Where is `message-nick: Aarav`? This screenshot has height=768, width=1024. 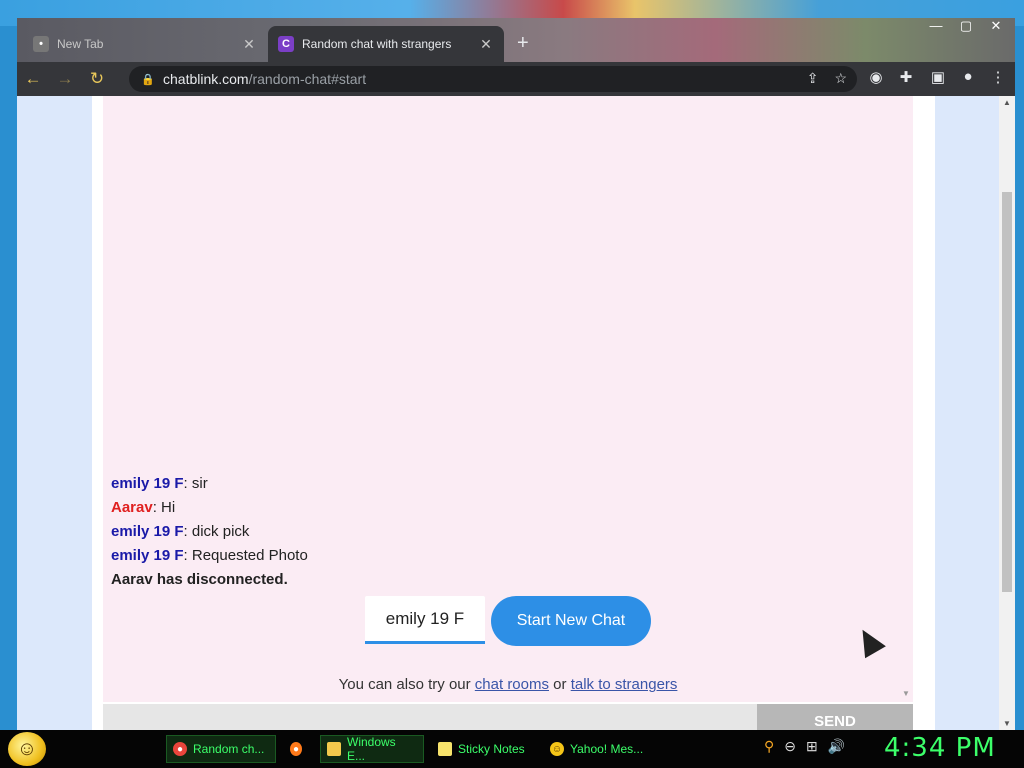 message-nick: Aarav is located at coordinates (132, 507).